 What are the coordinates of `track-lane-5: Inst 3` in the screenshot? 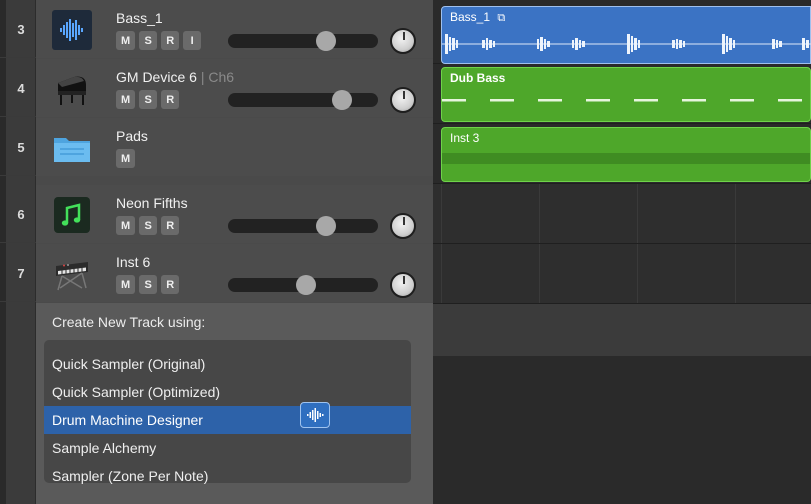 It's located at (622, 154).